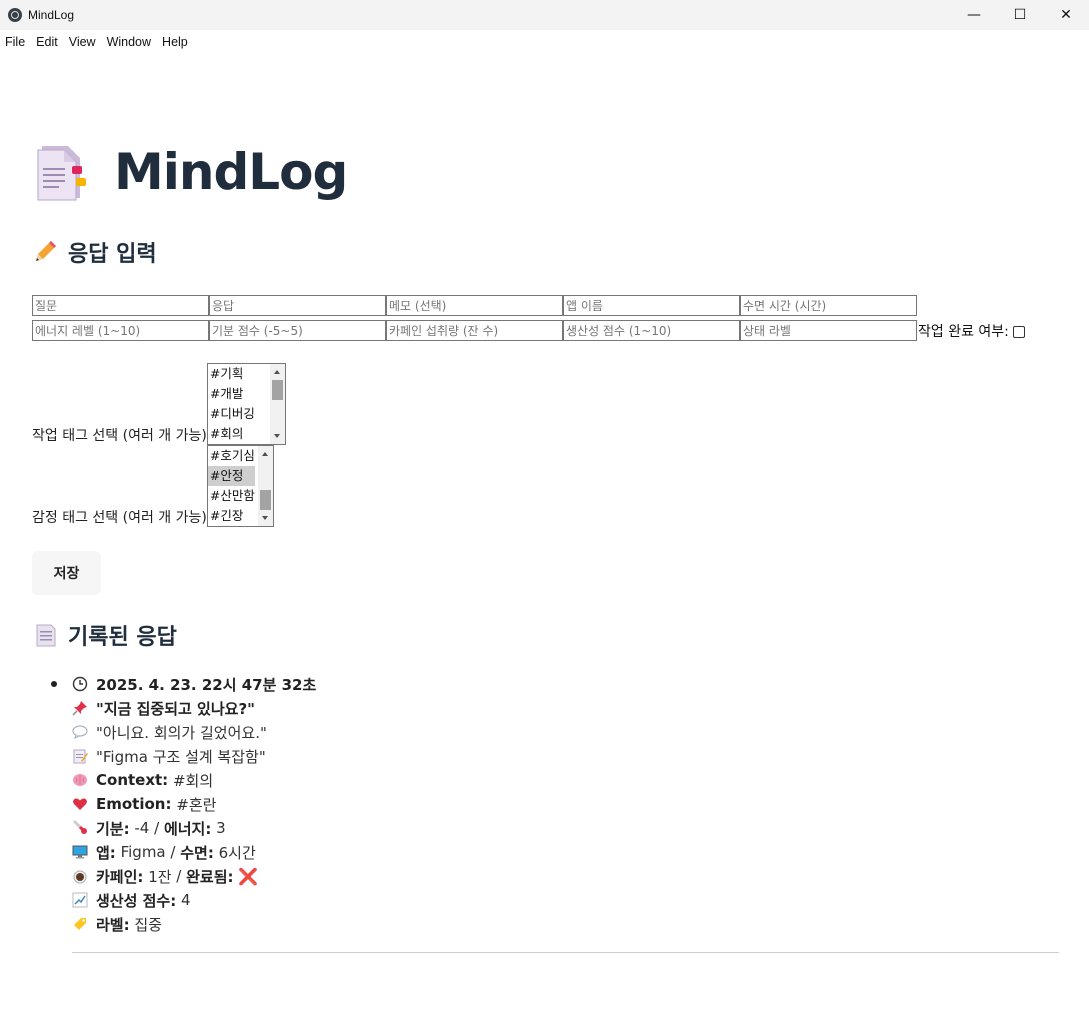 Image resolution: width=1089 pixels, height=1027 pixels. Describe the element at coordinates (51, 15) in the screenshot. I see `window-title: MindLog` at that location.